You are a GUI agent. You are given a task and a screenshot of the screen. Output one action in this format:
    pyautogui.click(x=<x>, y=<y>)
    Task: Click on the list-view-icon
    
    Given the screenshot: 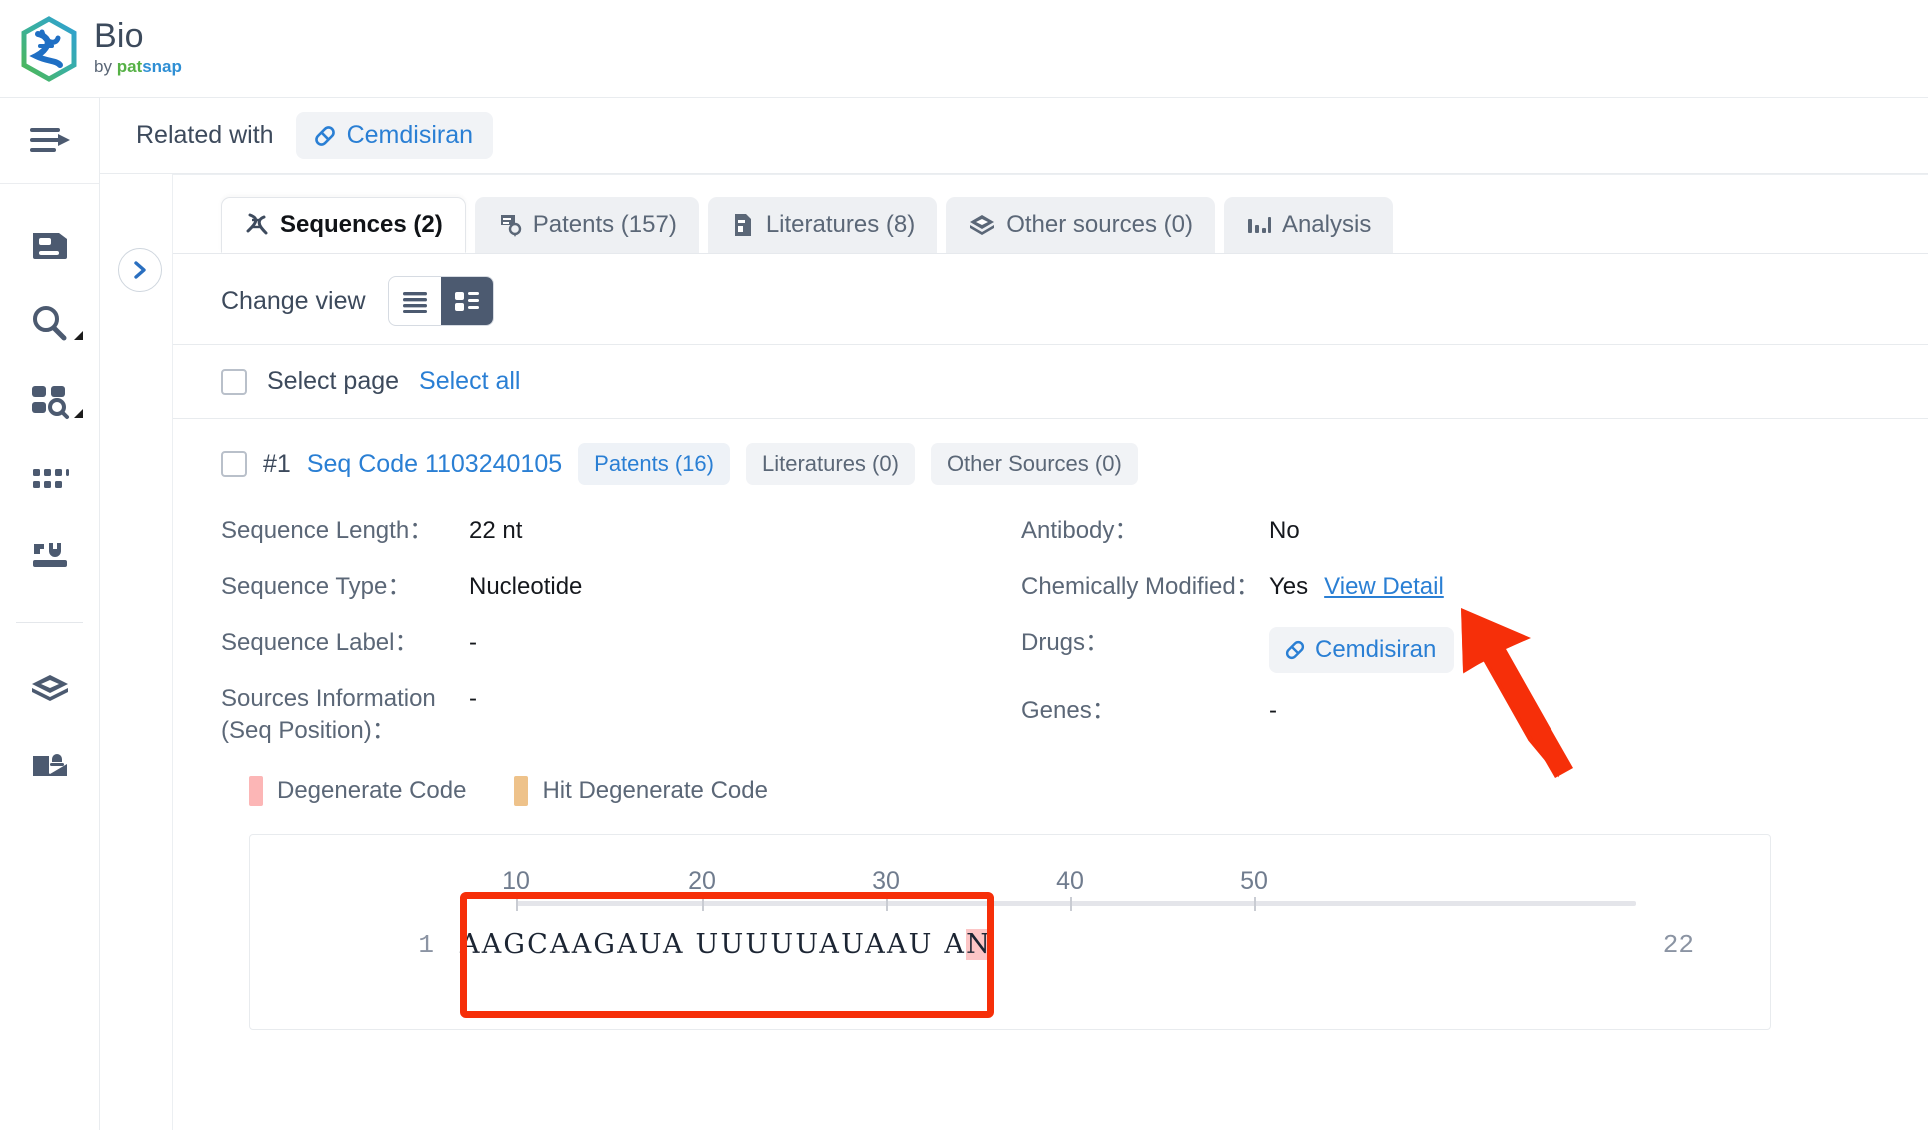 What is the action you would take?
    pyautogui.click(x=414, y=302)
    